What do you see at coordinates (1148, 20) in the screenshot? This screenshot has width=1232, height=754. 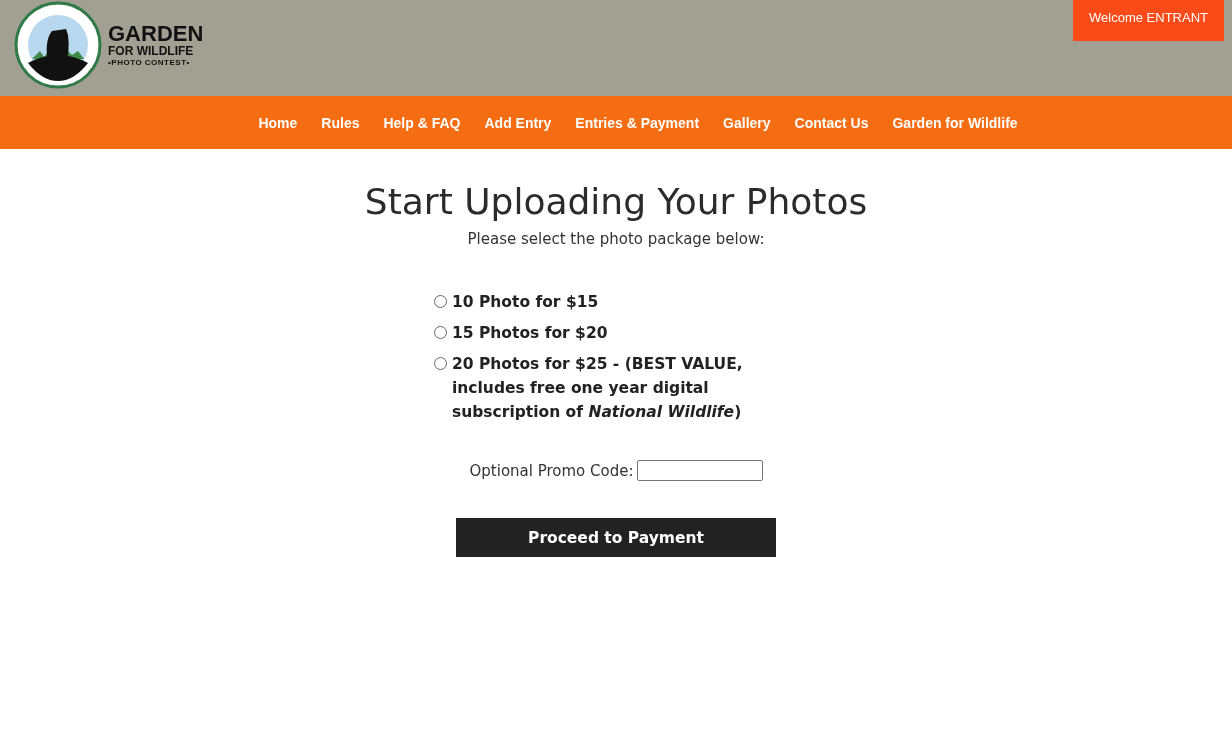 I see `welcome-badge: Welcome ENTRANT` at bounding box center [1148, 20].